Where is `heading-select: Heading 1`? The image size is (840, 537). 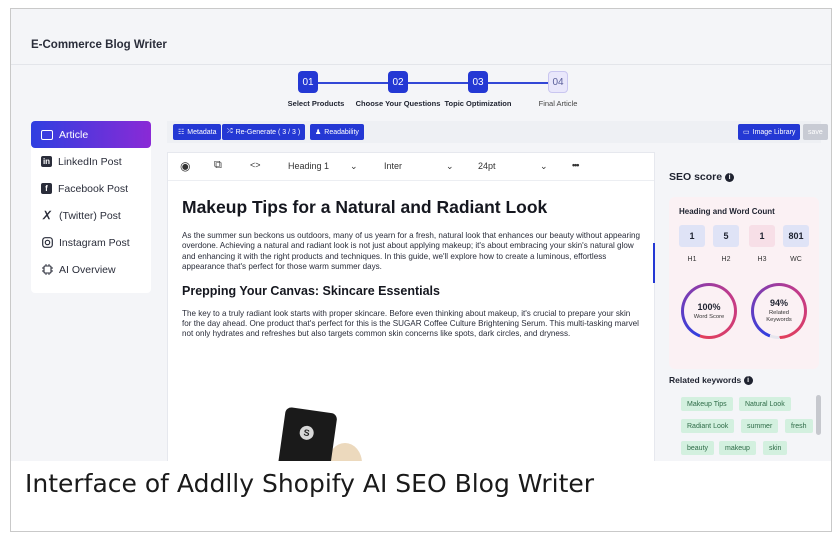
heading-select: Heading 1 is located at coordinates (308, 166).